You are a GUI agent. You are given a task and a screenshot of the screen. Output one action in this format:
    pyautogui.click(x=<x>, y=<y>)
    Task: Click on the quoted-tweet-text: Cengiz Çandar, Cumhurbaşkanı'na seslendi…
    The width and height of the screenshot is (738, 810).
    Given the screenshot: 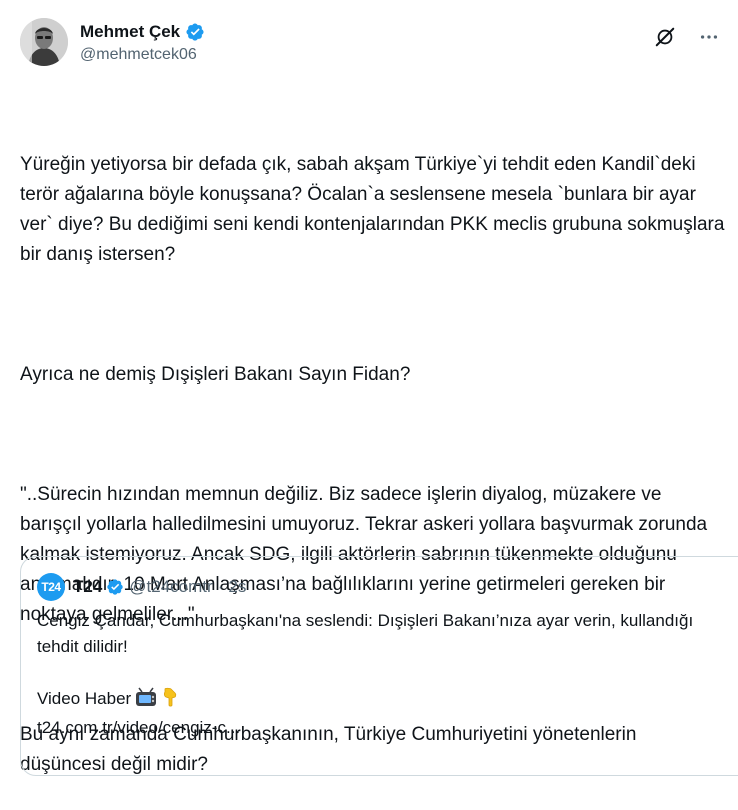 What is the action you would take?
    pyautogui.click(x=367, y=674)
    